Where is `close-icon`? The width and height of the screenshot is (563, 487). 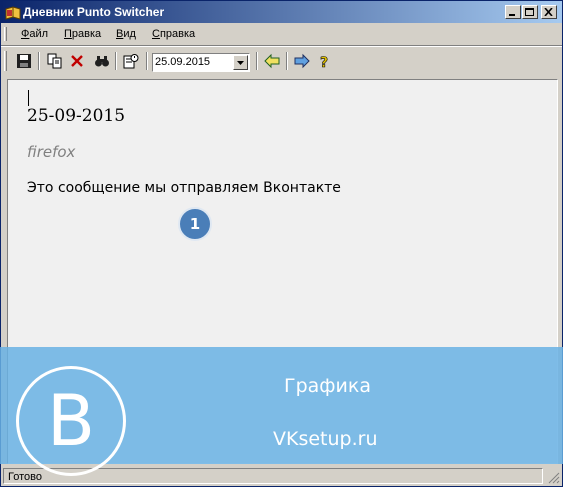 close-icon is located at coordinates (548, 12).